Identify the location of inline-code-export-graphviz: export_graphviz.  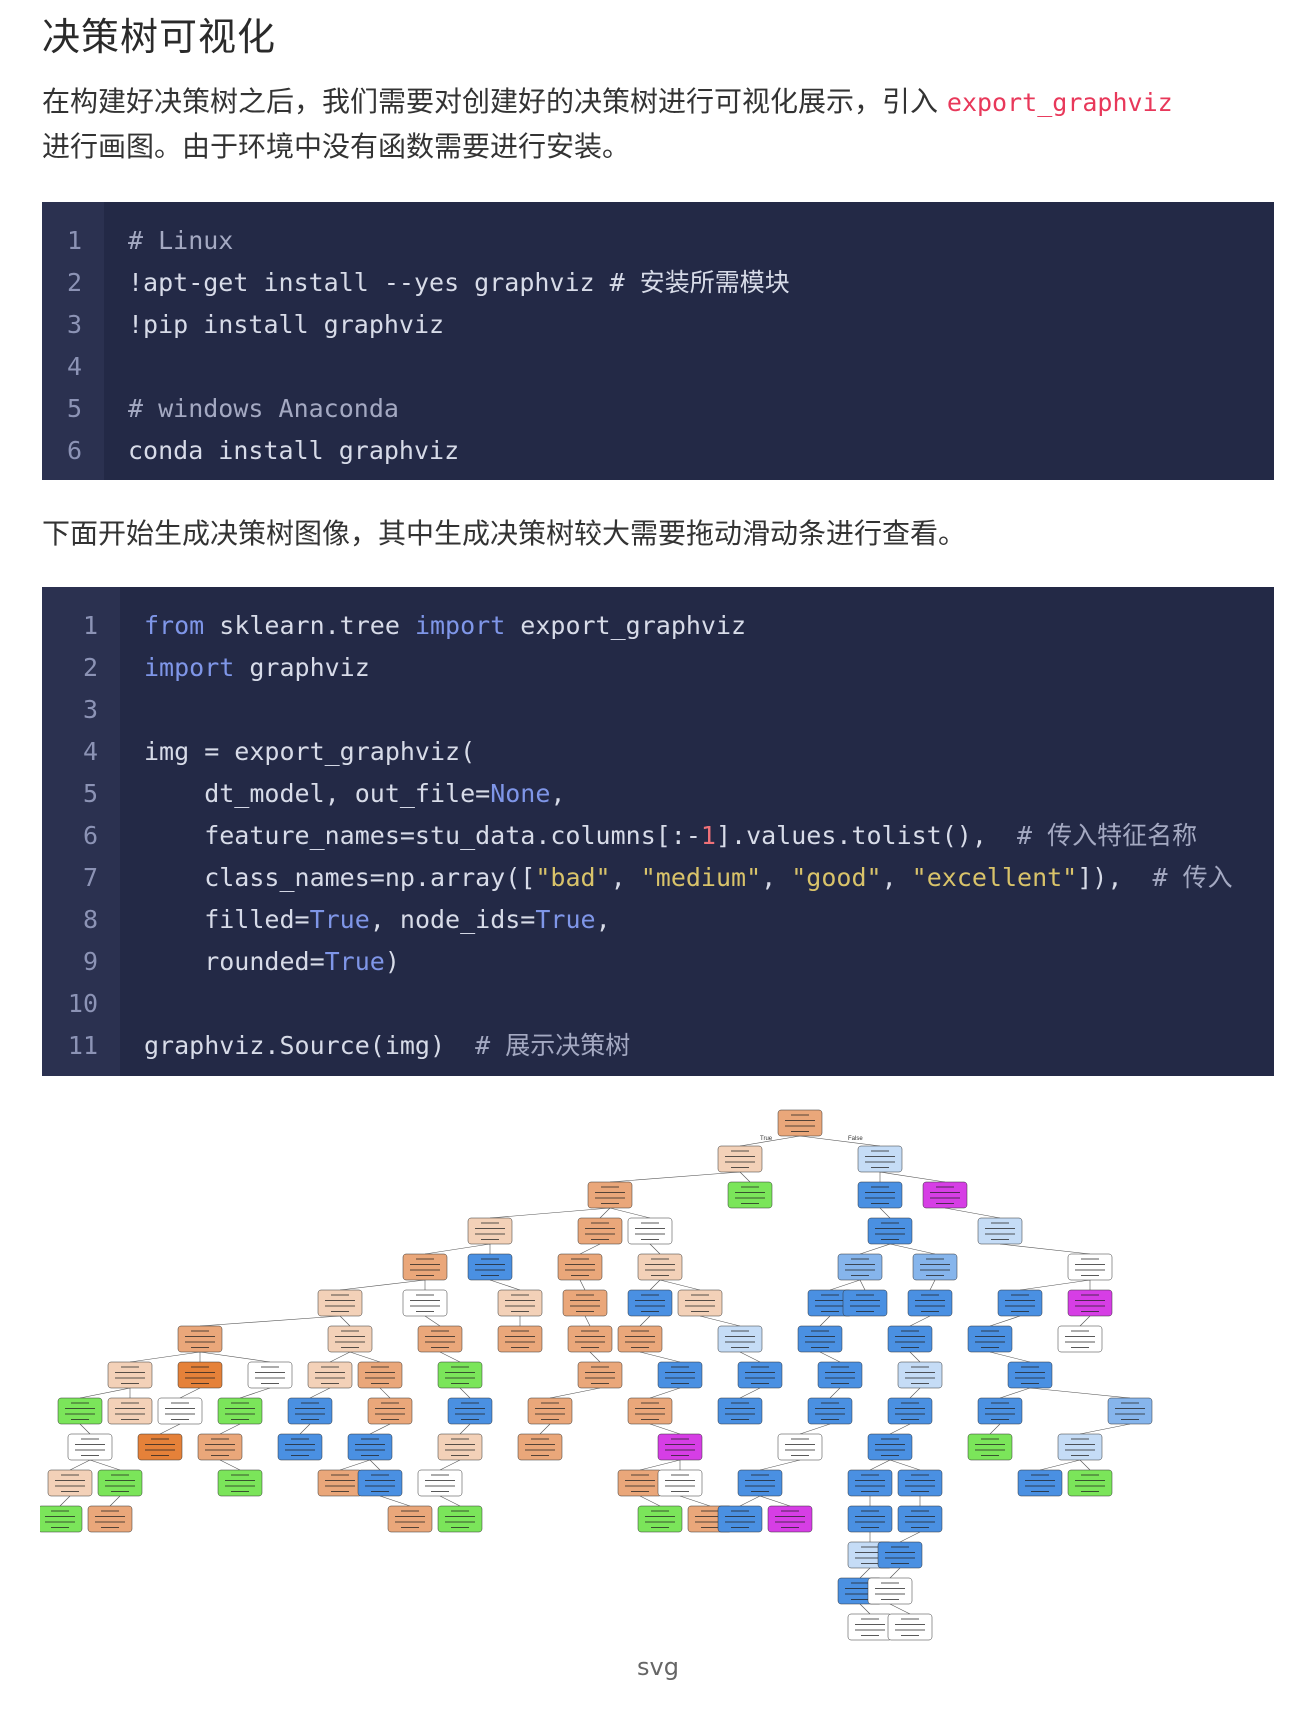
(1059, 102).